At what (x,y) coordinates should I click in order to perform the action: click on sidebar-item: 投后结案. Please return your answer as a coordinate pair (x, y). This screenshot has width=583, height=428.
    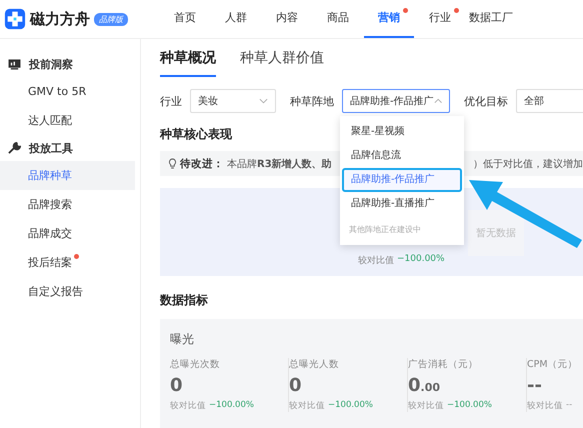
    Looking at the image, I should click on (67, 262).